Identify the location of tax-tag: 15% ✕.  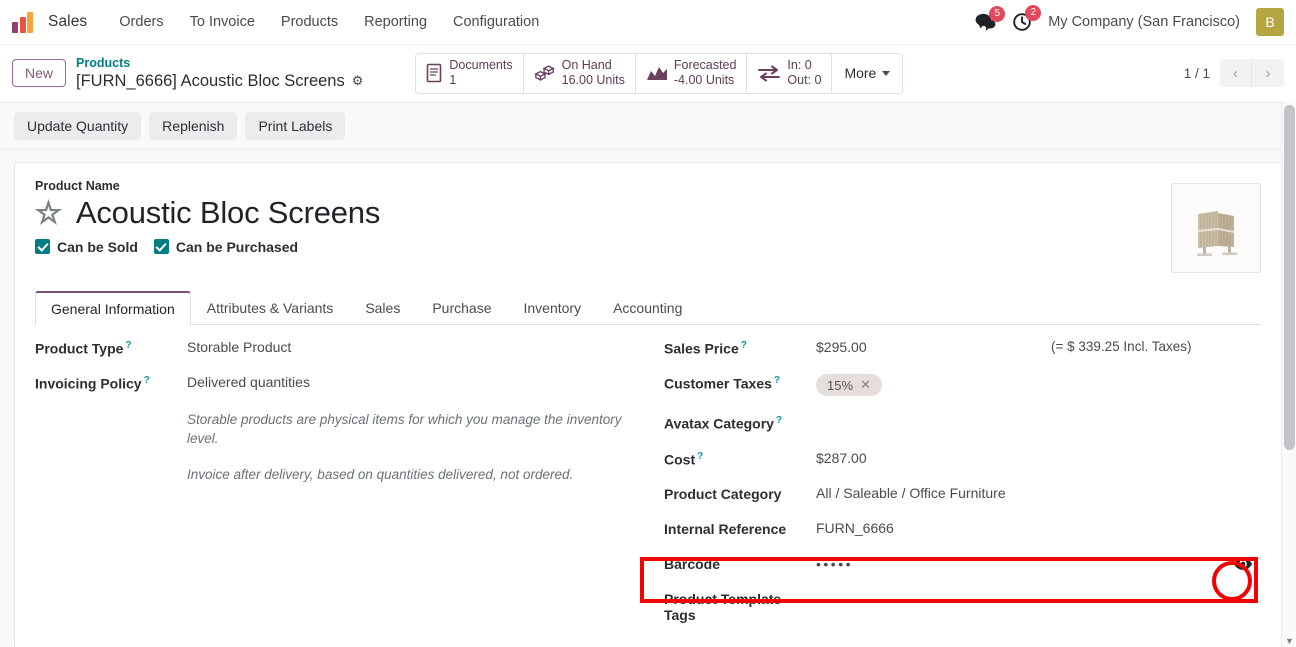
(849, 385).